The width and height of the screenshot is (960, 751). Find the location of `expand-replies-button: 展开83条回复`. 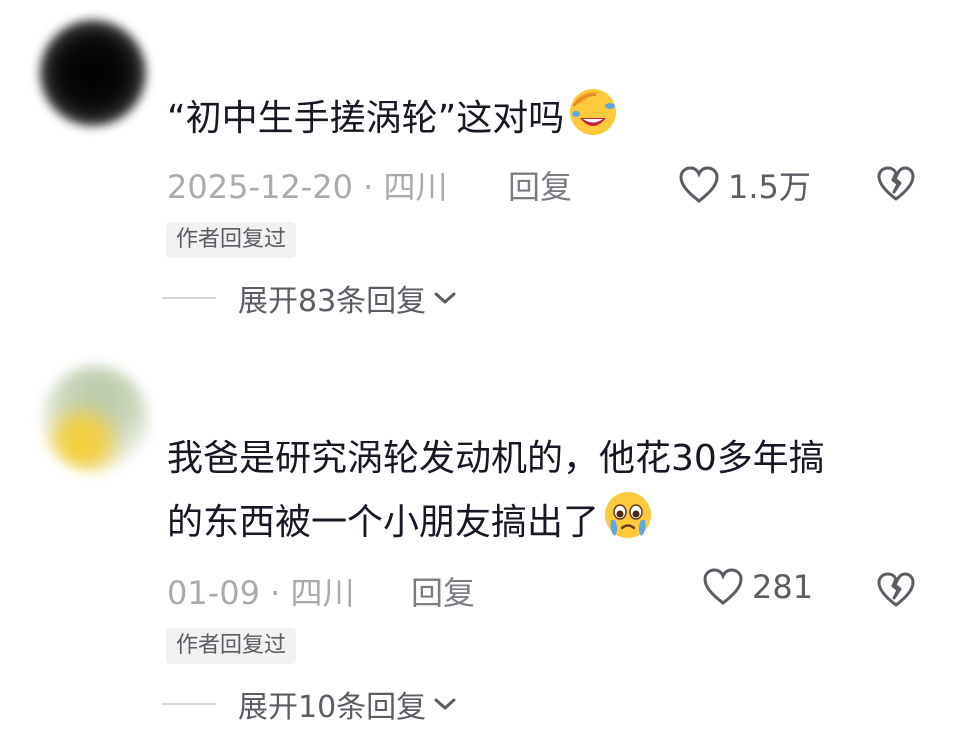

expand-replies-button: 展开83条回复 is located at coordinates (310, 298).